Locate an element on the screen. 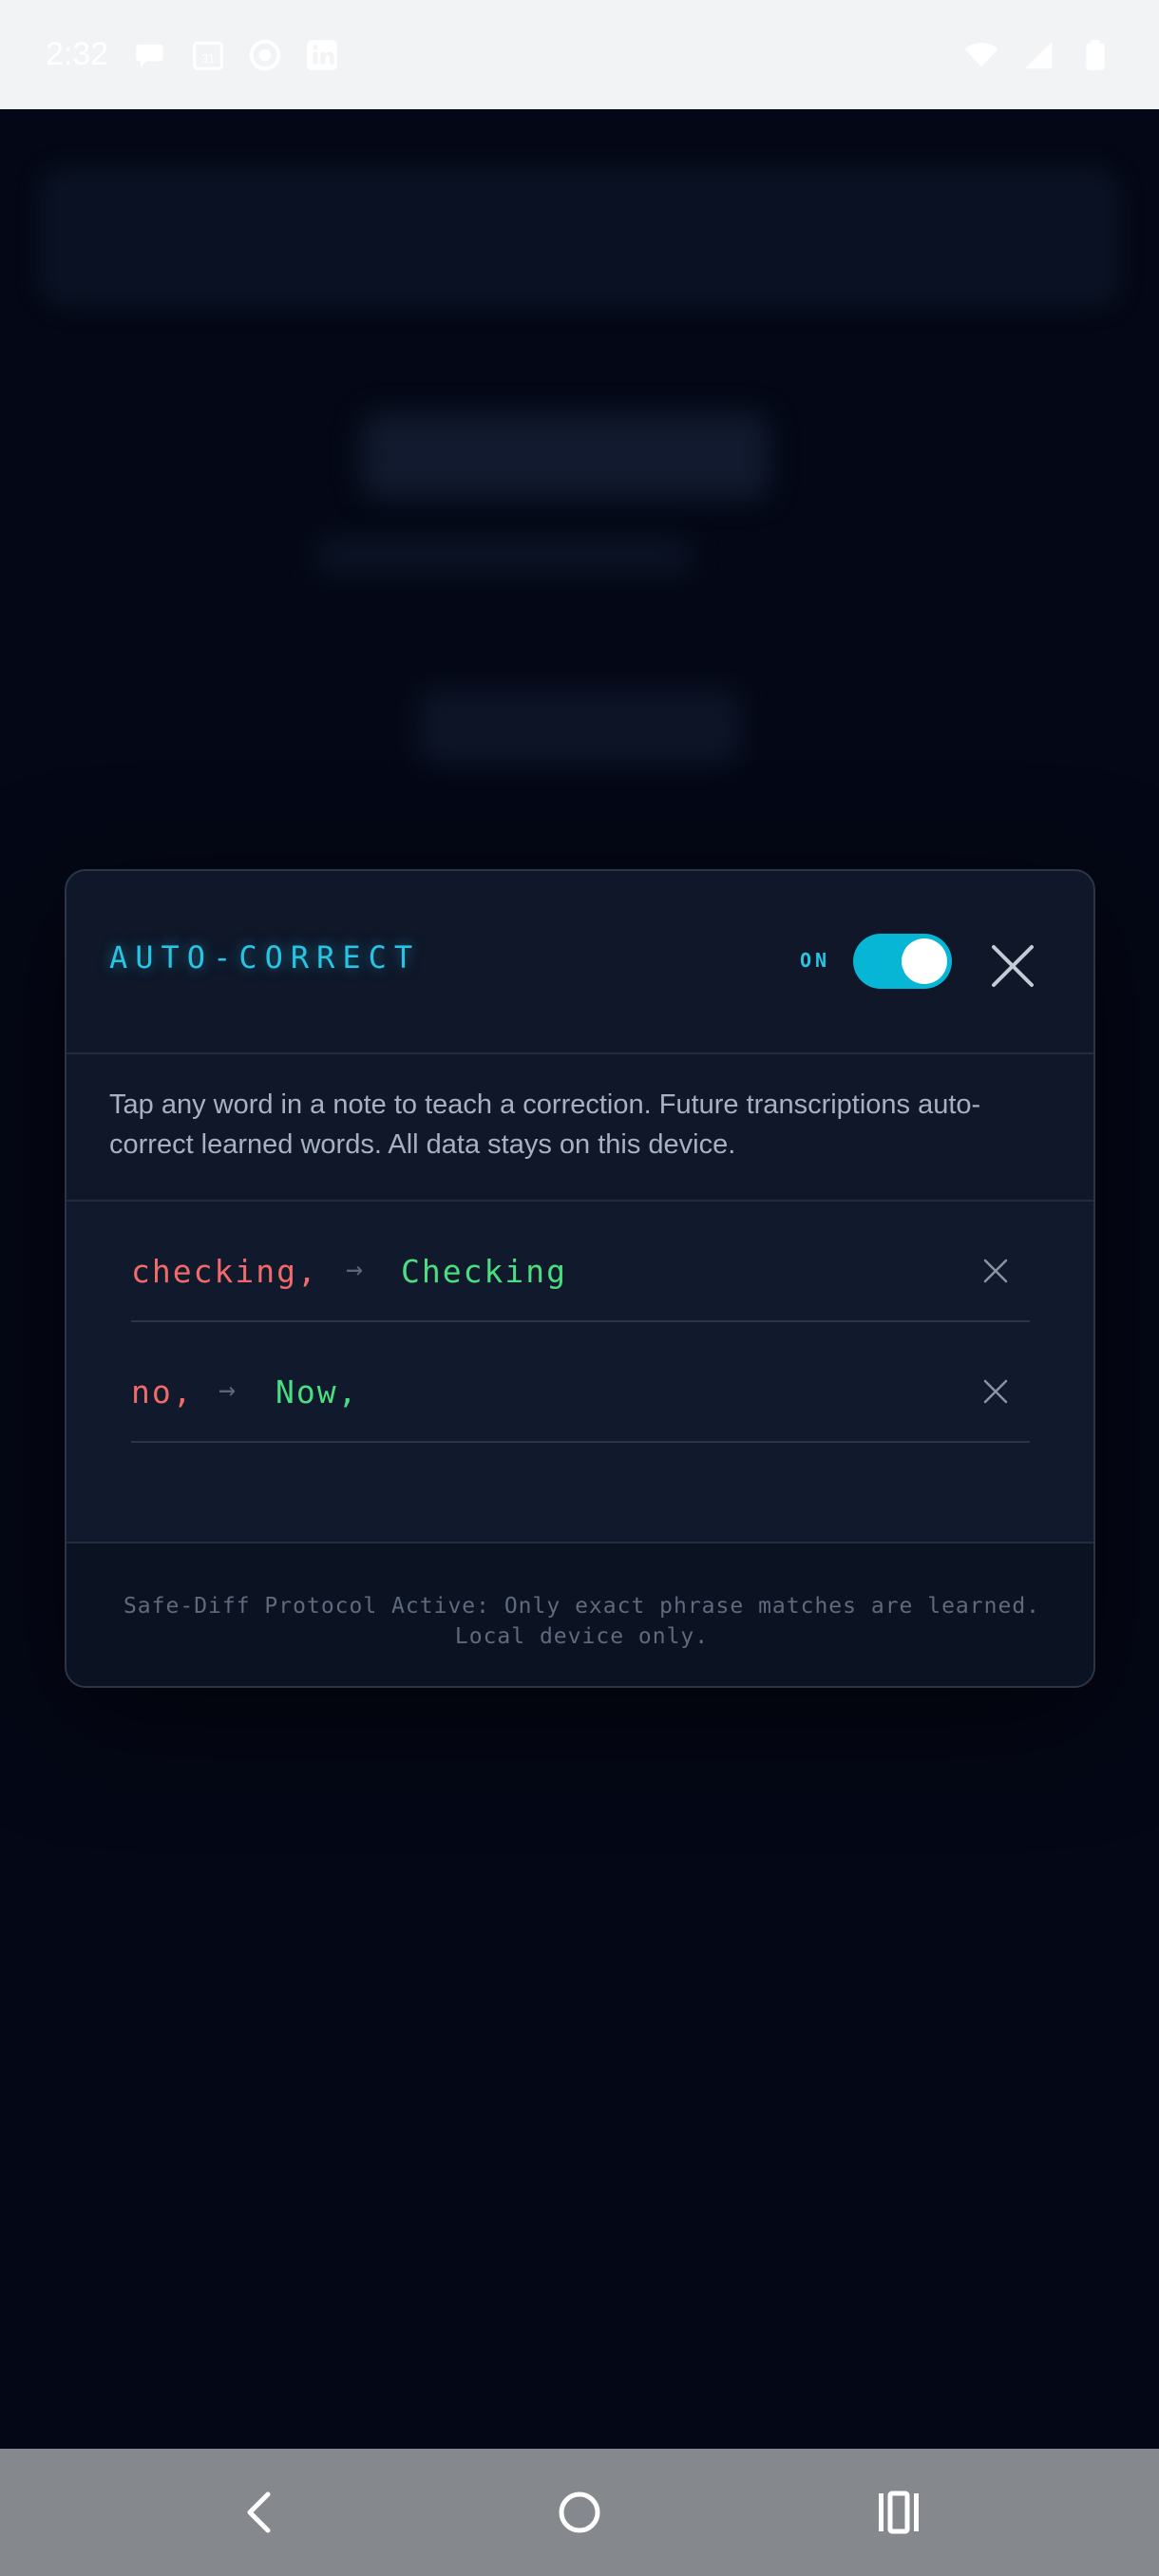 The width and height of the screenshot is (1159, 2576). auto-correct-toggle is located at coordinates (902, 961).